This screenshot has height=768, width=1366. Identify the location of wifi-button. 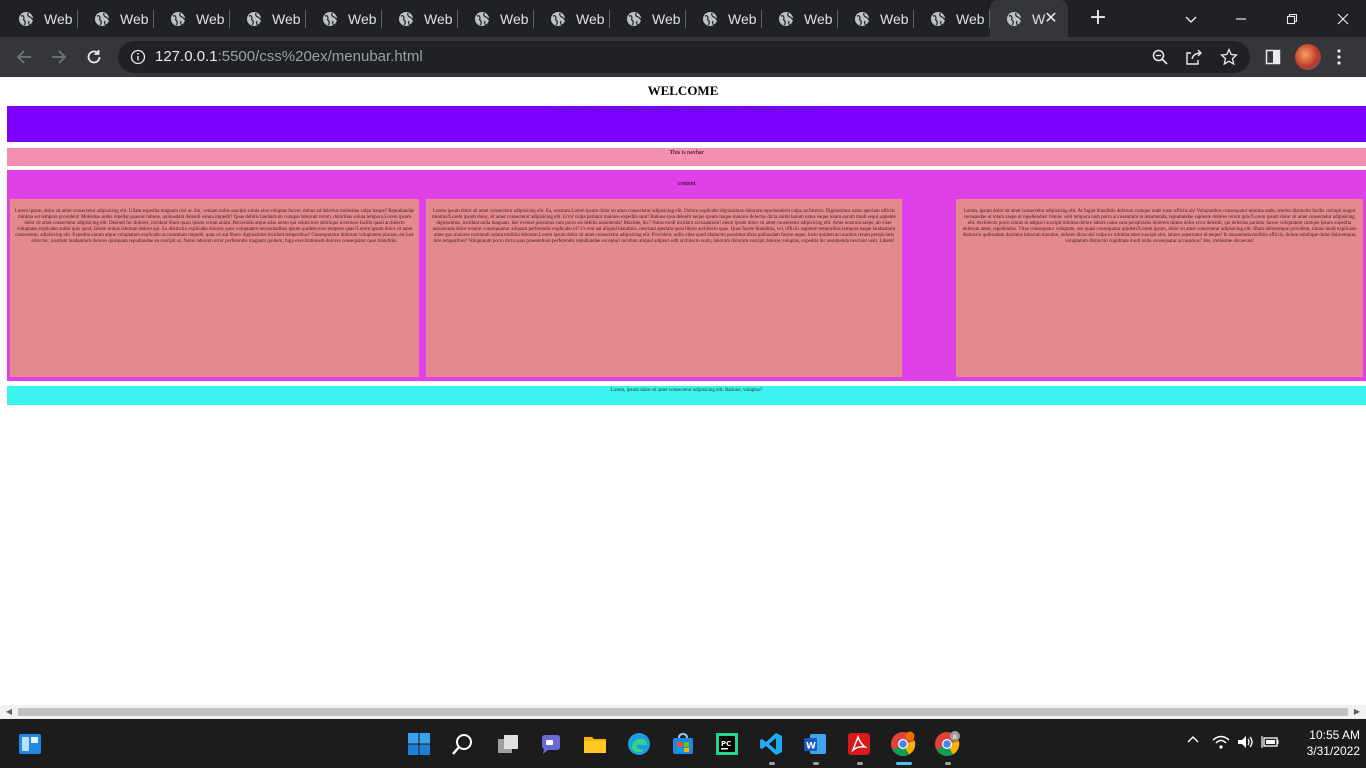
(1221, 744).